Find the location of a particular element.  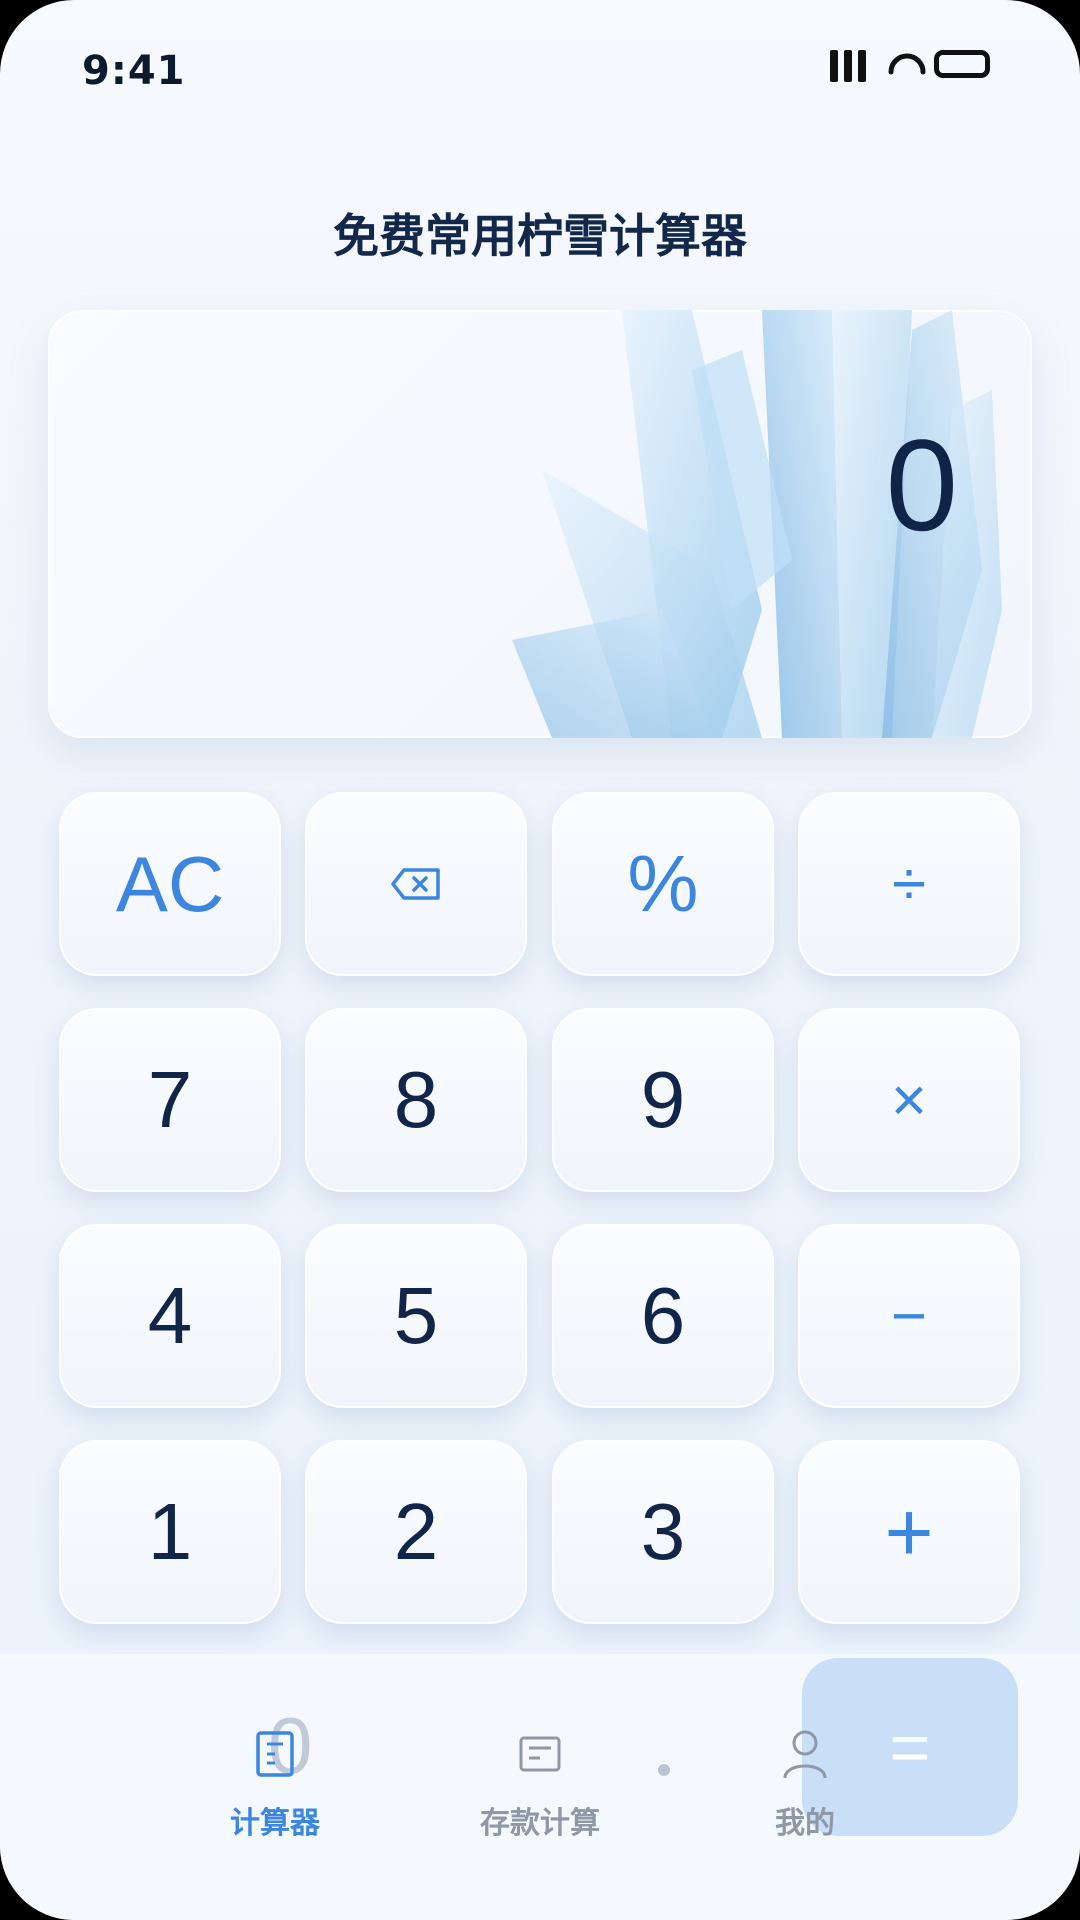

status-time: 9:41 is located at coordinates (134, 71).